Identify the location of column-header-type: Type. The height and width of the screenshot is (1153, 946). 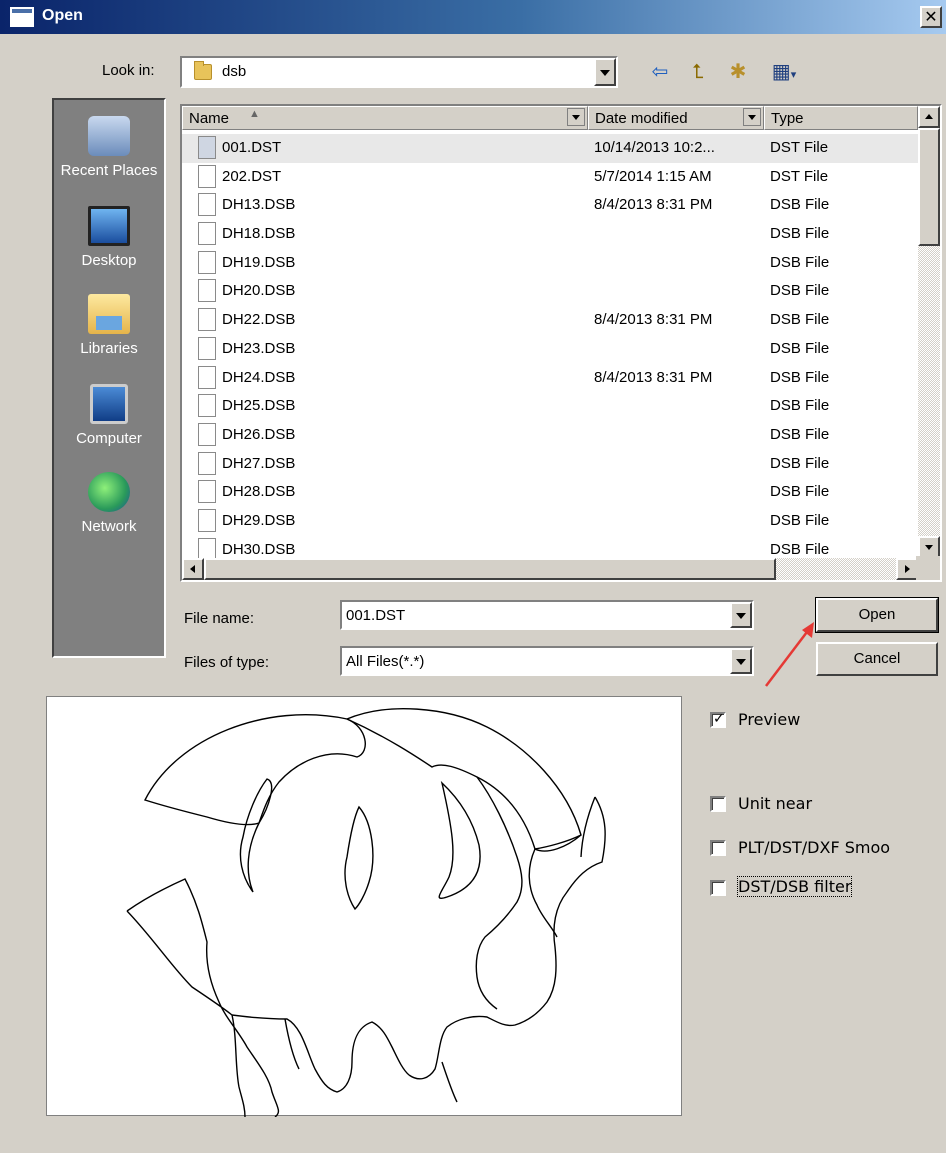
(841, 118).